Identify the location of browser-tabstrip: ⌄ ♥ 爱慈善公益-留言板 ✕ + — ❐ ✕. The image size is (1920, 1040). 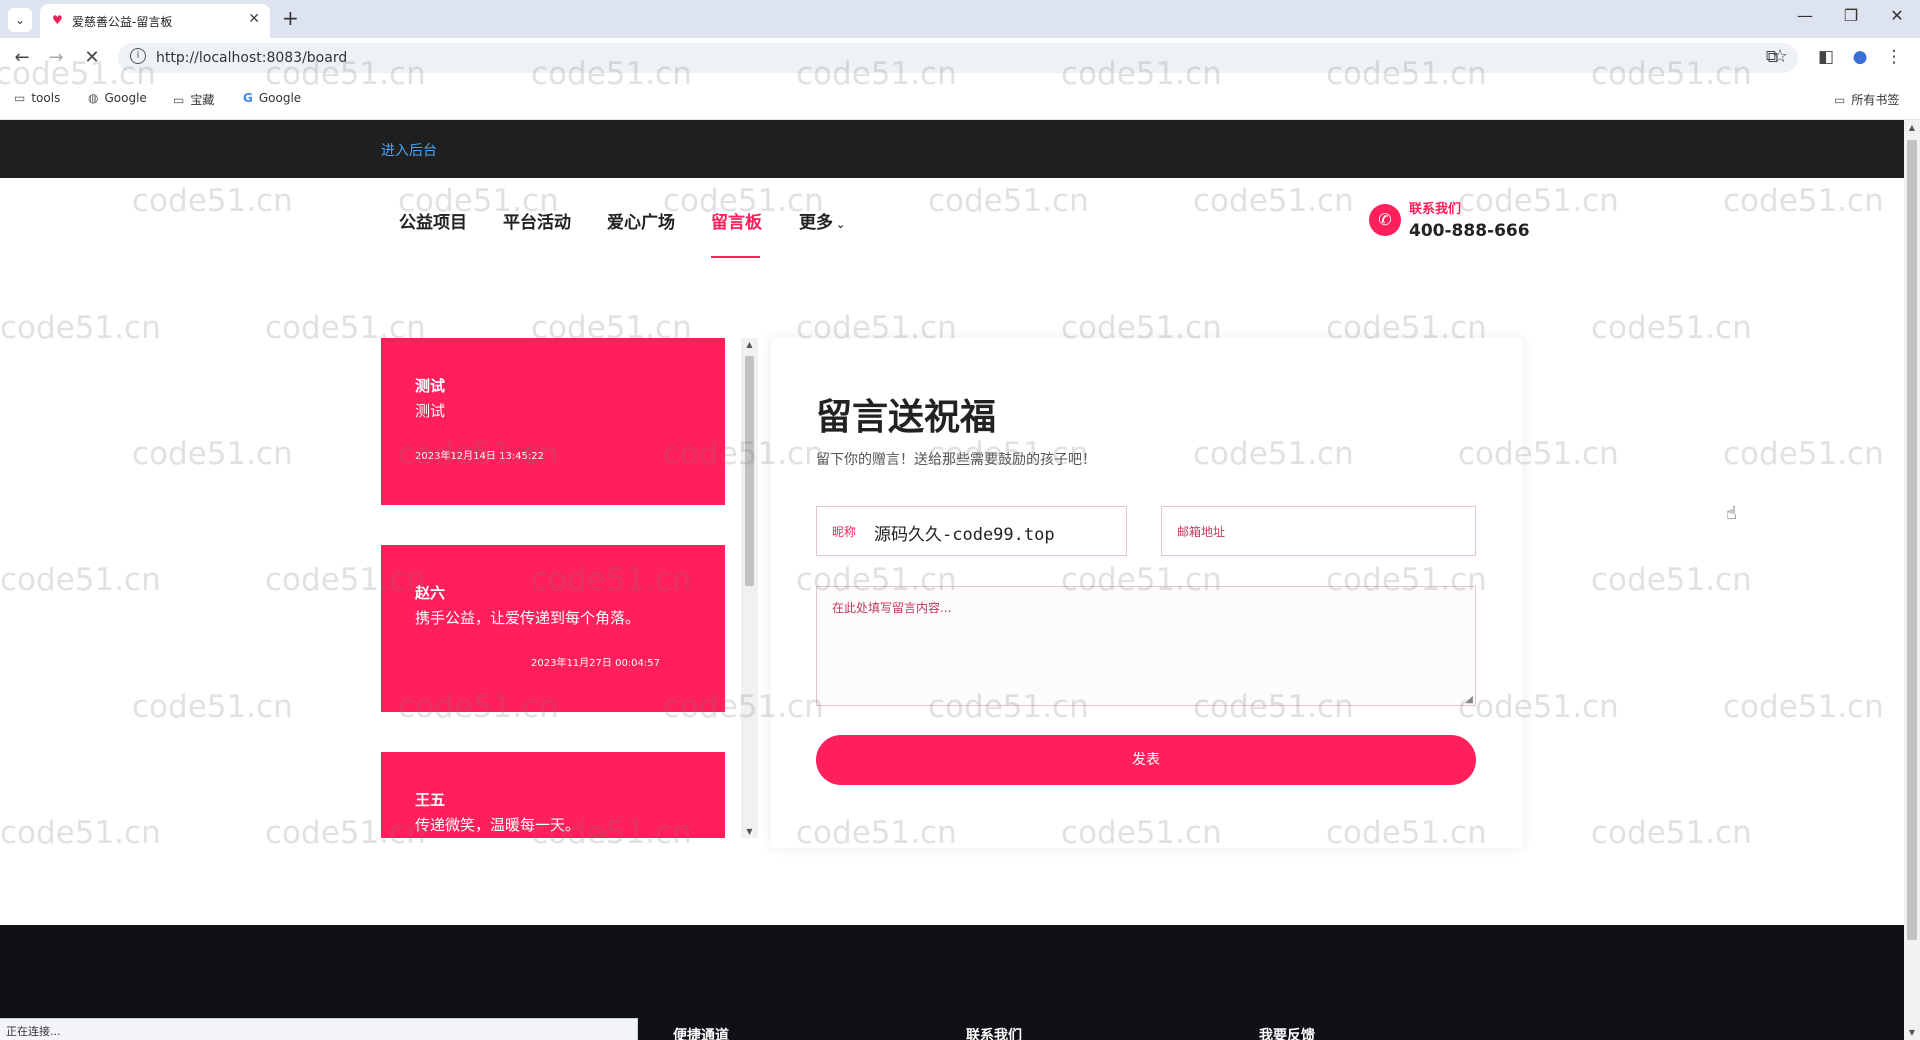
(960, 19).